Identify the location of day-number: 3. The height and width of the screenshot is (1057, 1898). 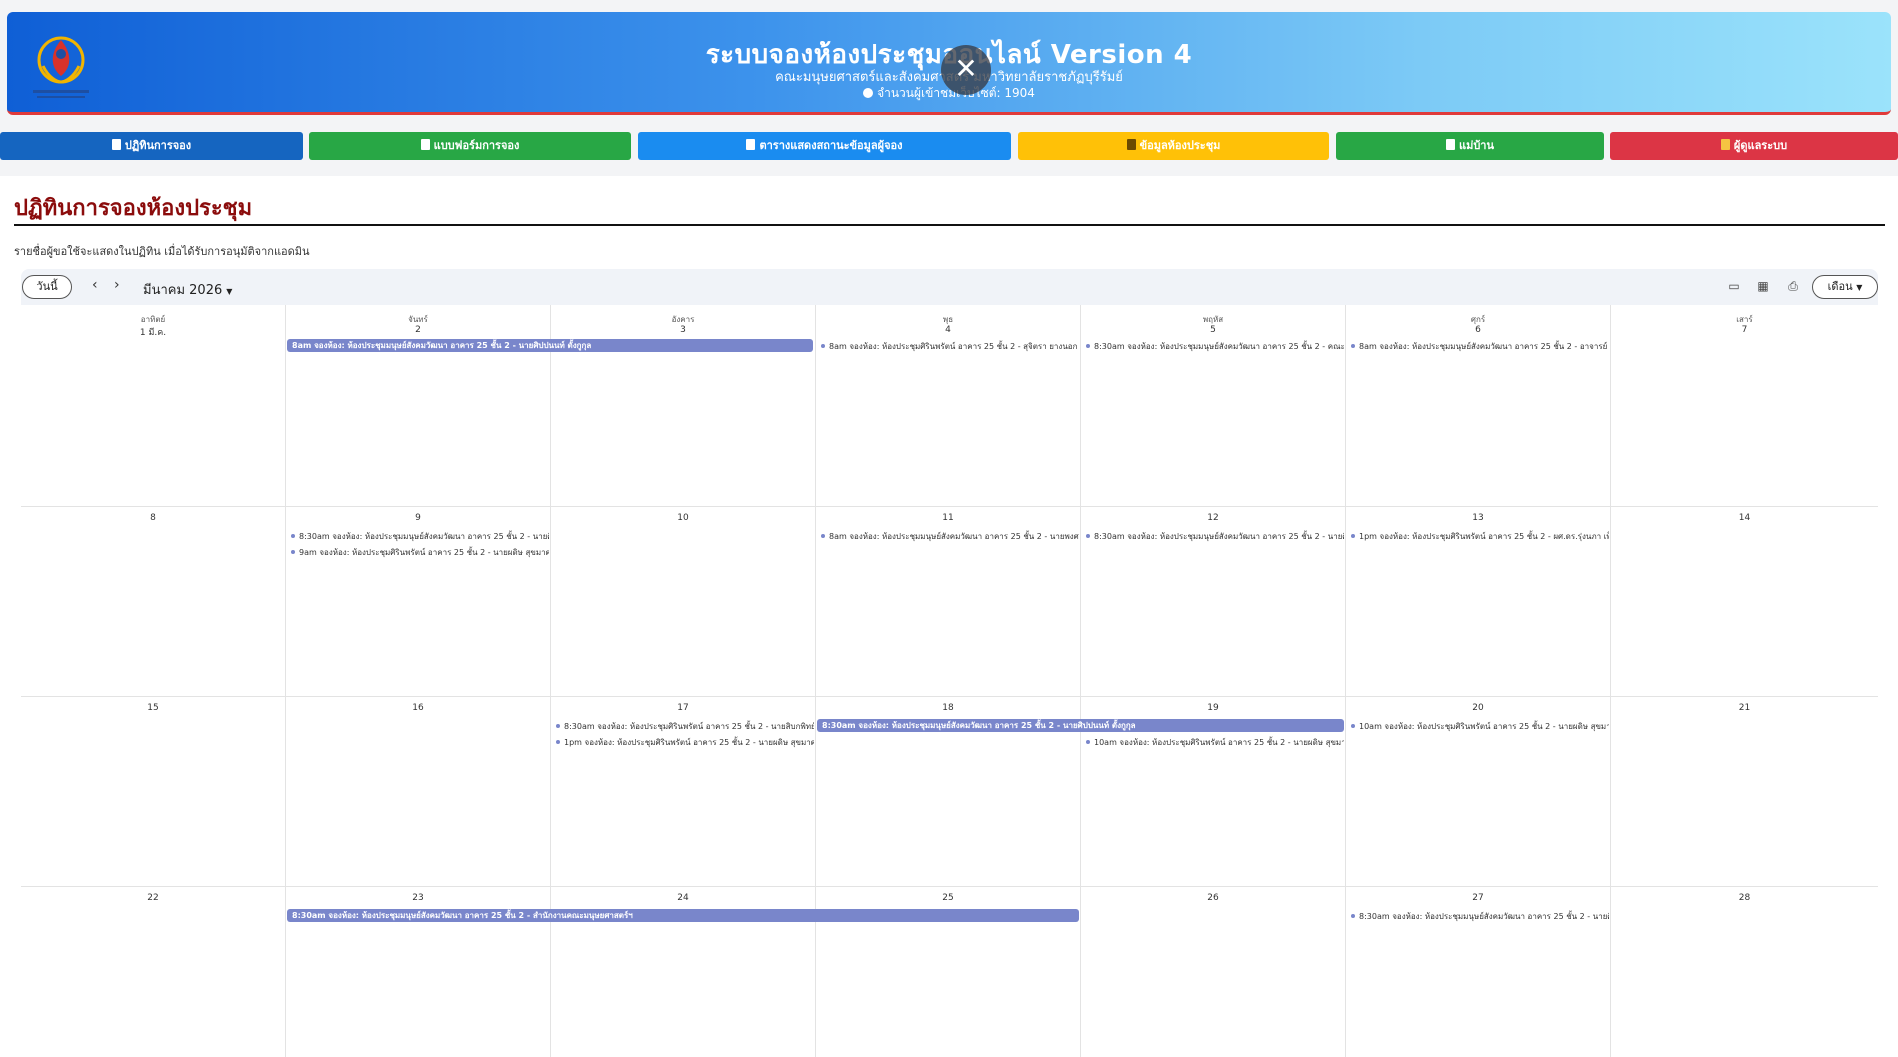
(683, 330).